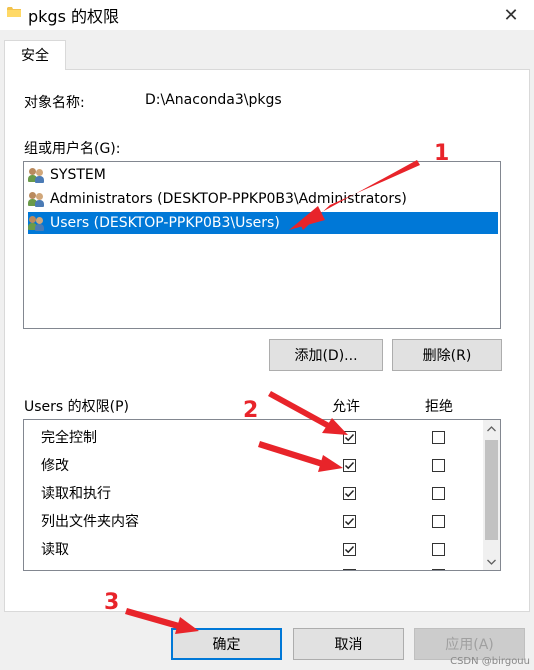 The width and height of the screenshot is (534, 670). I want to click on allow-checkbox-full-control, so click(349, 437).